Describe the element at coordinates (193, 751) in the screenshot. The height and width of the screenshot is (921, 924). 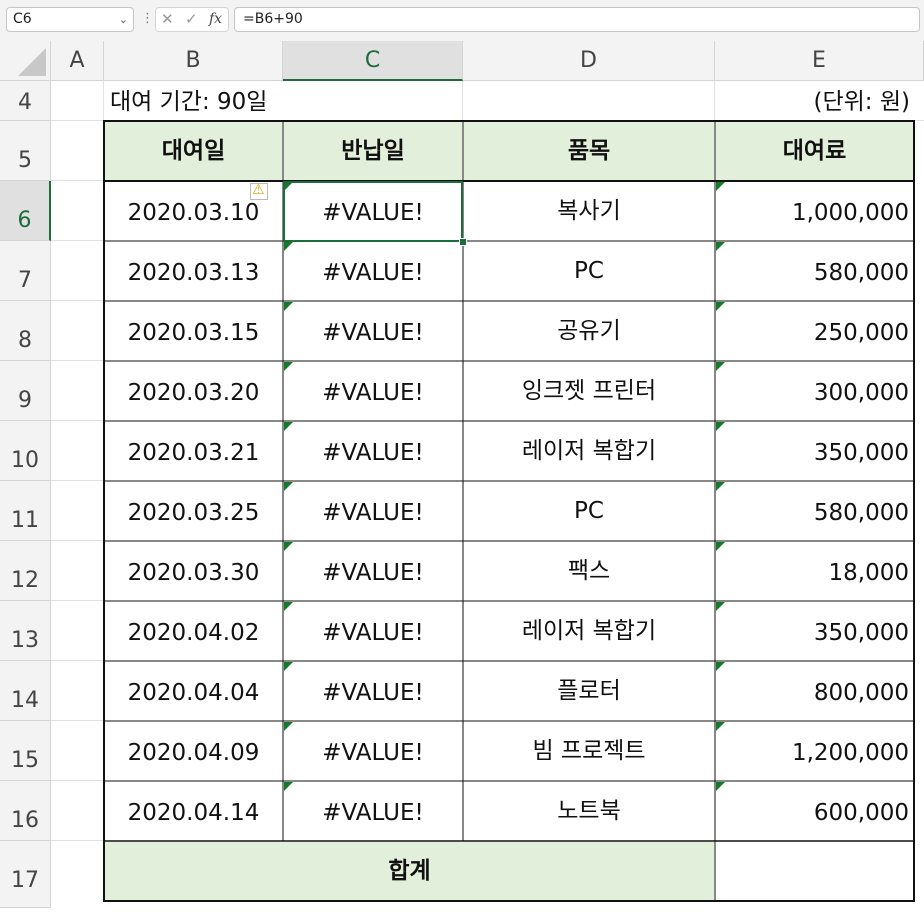
I see `cell-rent-date: 2020.04.09` at that location.